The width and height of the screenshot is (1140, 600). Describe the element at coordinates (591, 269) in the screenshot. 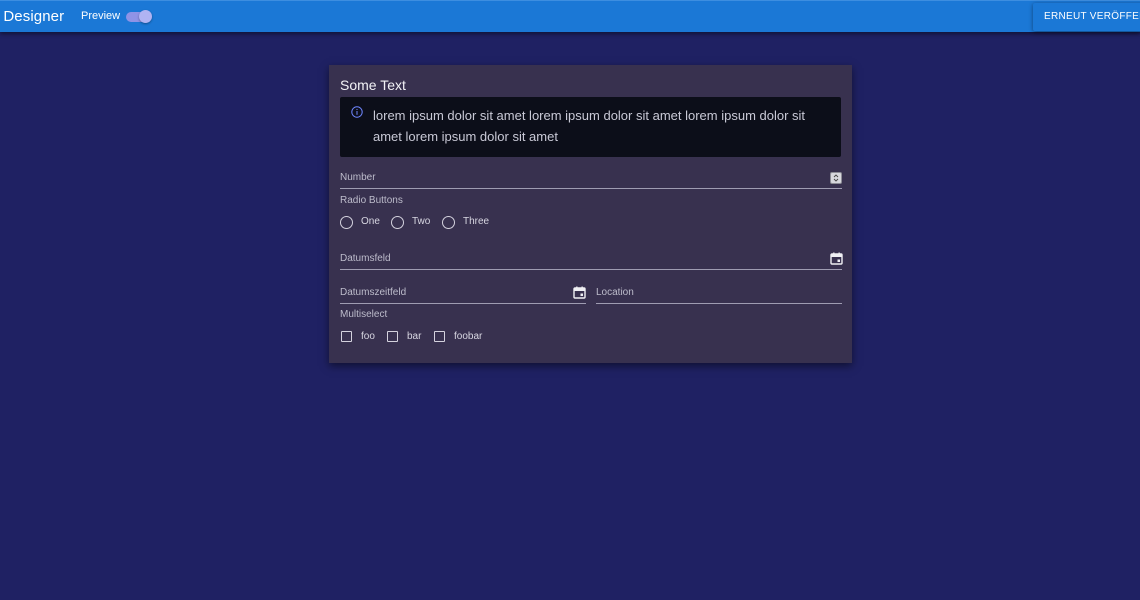

I see `date-field` at that location.